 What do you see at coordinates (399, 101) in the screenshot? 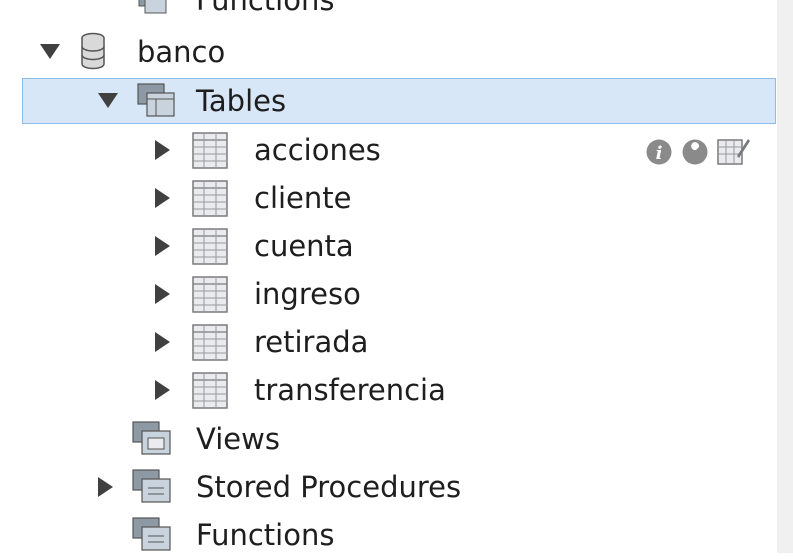
I see `tree-item-tables-group: Tables` at bounding box center [399, 101].